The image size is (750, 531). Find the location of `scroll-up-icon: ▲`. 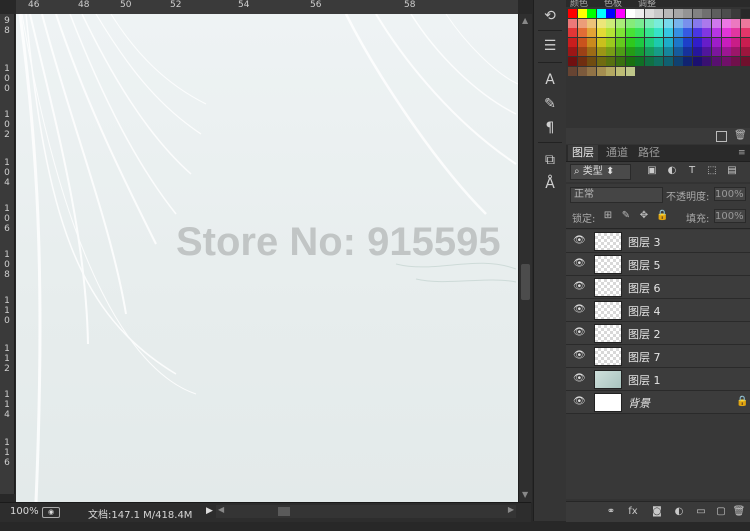

scroll-up-icon: ▲ is located at coordinates (525, 20).